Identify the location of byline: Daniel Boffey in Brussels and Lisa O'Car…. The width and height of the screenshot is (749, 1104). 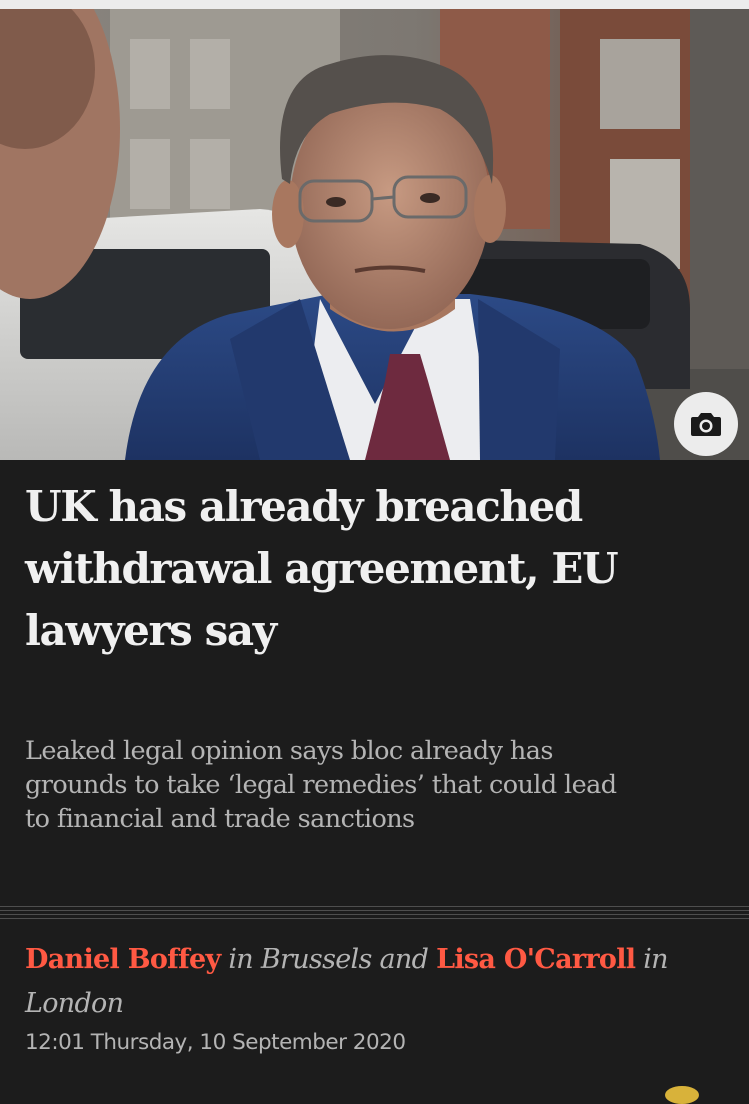
(375, 982).